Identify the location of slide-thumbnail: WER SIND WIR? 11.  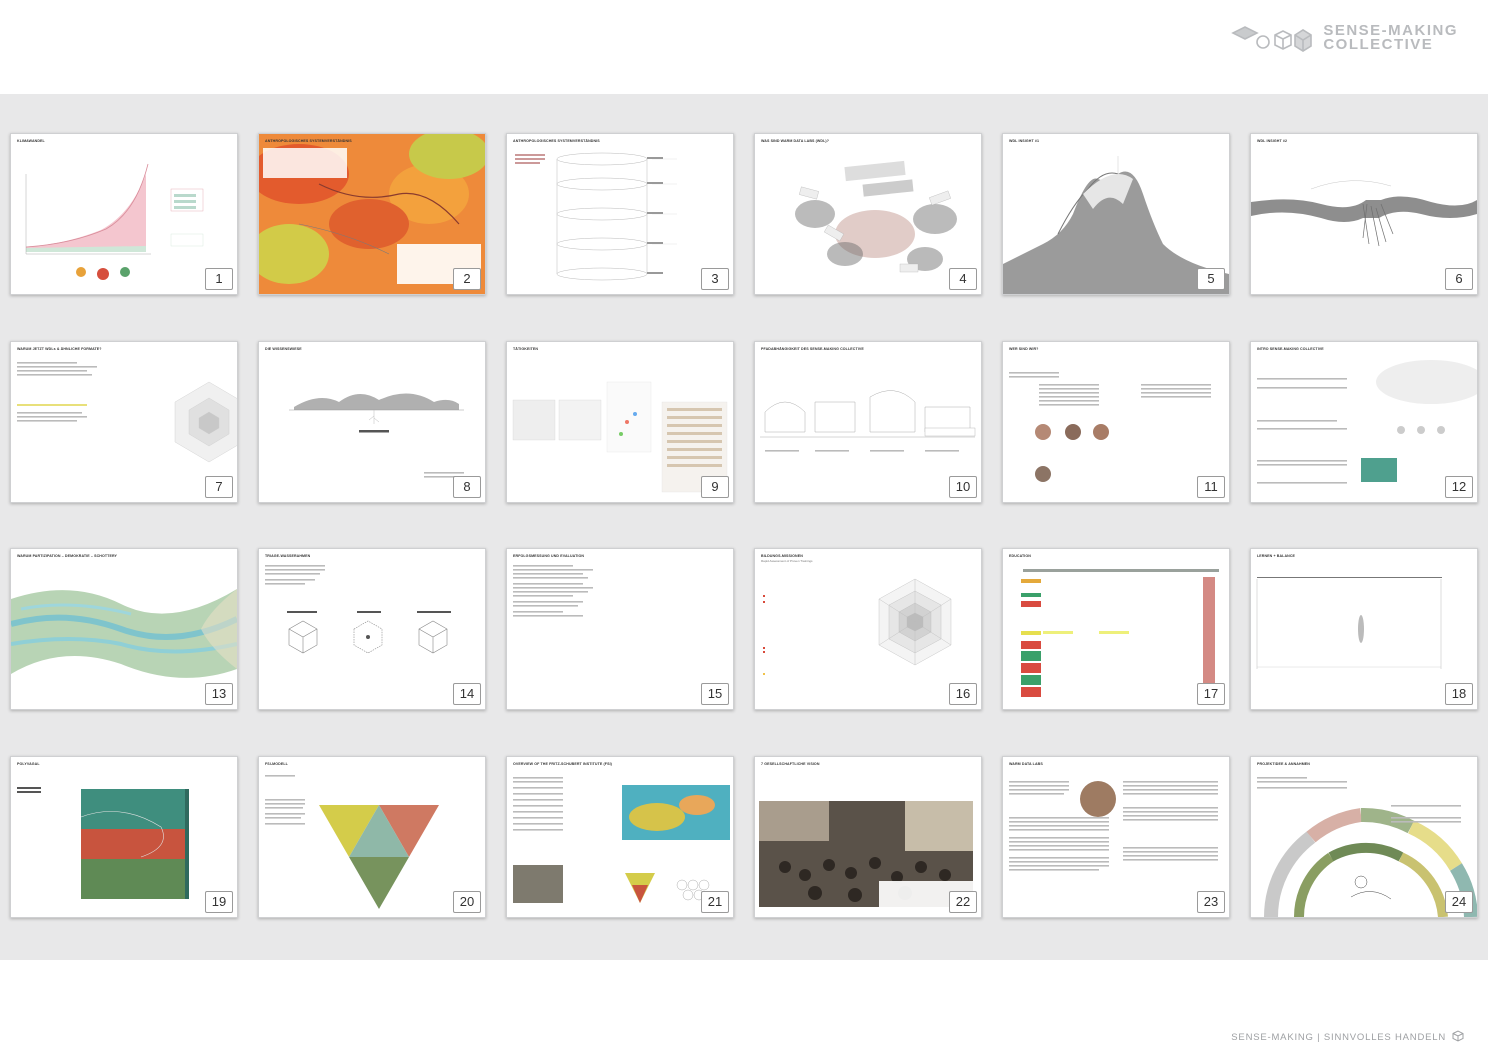
(1116, 422).